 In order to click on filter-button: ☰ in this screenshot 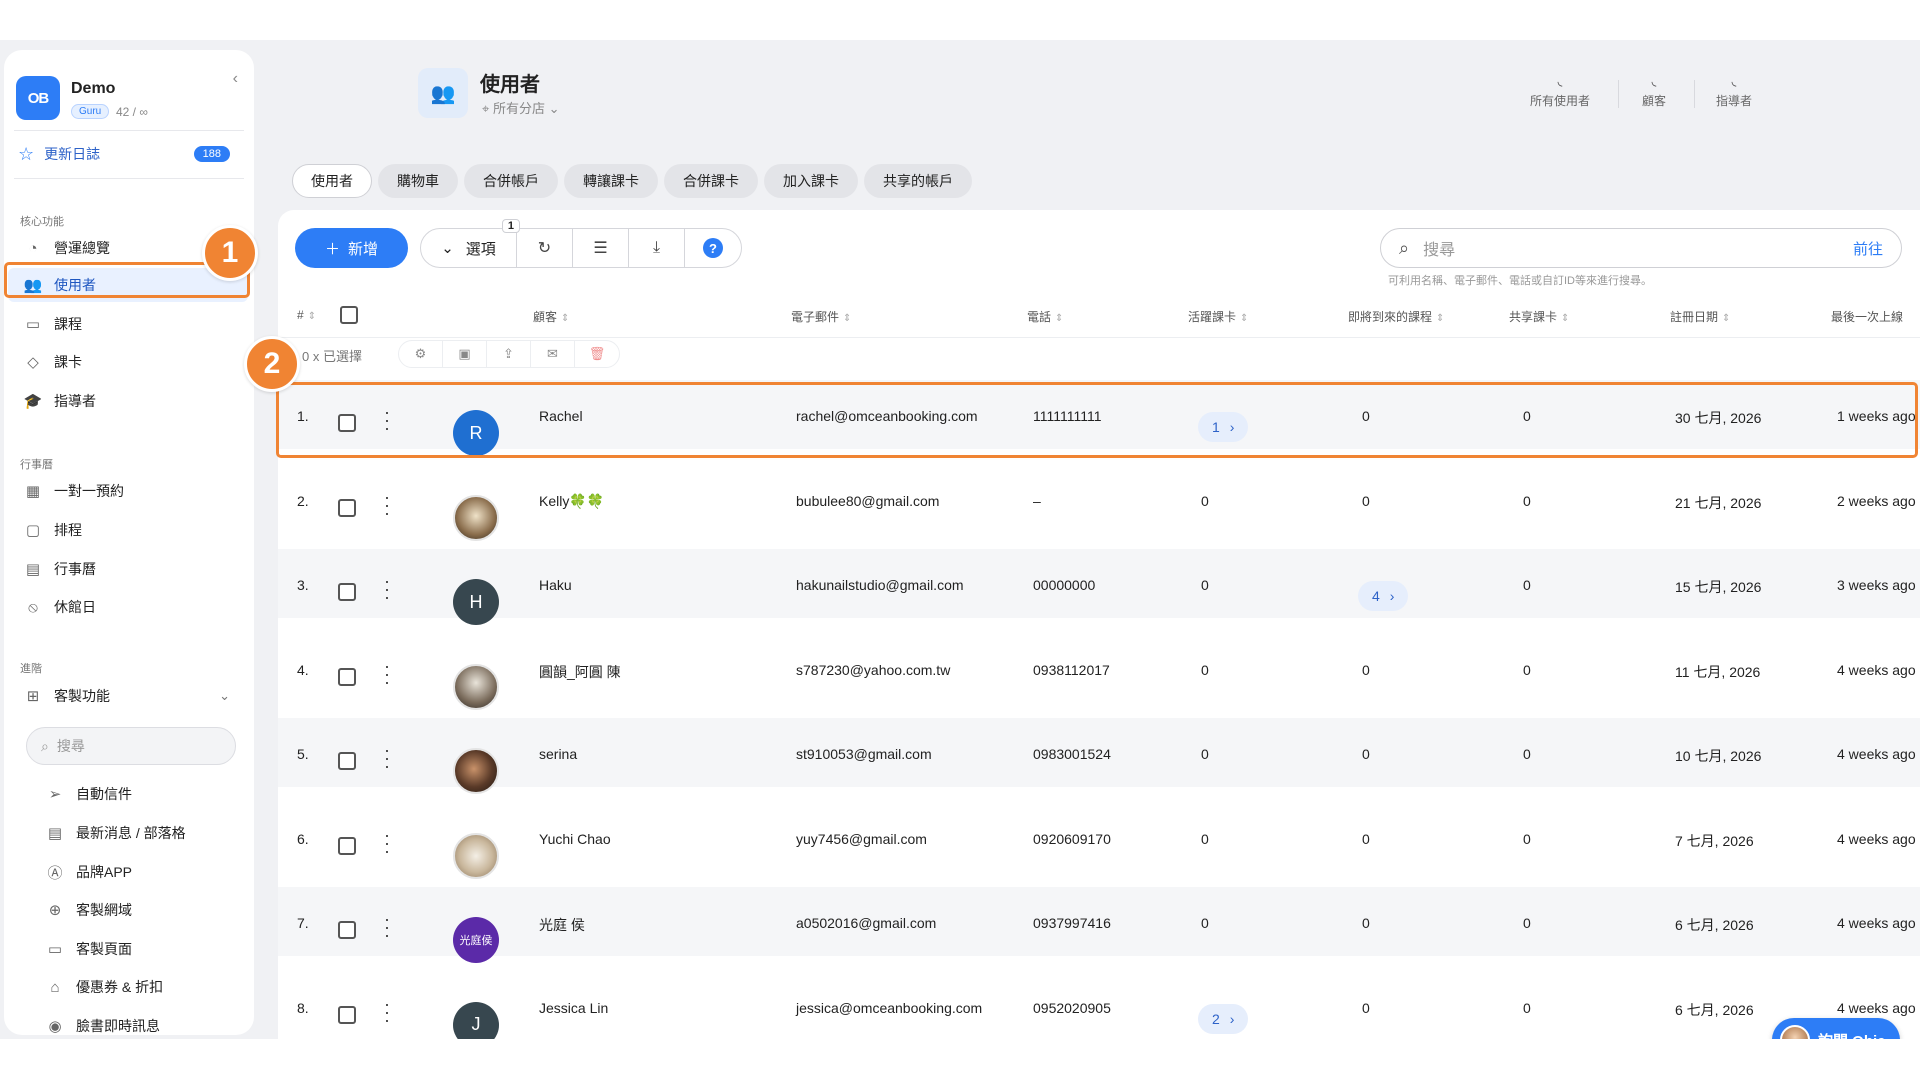, I will do `click(601, 248)`.